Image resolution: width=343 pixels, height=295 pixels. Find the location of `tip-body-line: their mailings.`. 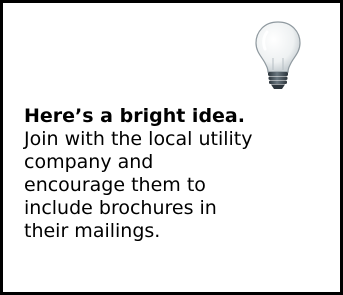

tip-body-line: their mailings. is located at coordinates (92, 231).